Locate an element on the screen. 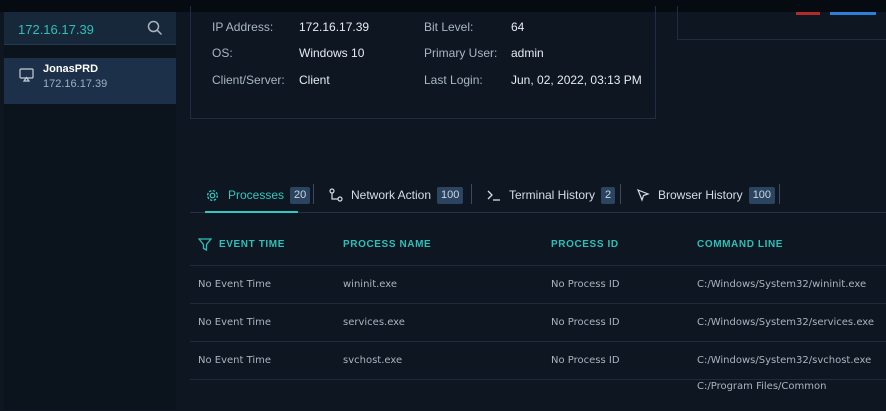 The width and height of the screenshot is (886, 411). ip-address-label: IP Address: is located at coordinates (243, 27).